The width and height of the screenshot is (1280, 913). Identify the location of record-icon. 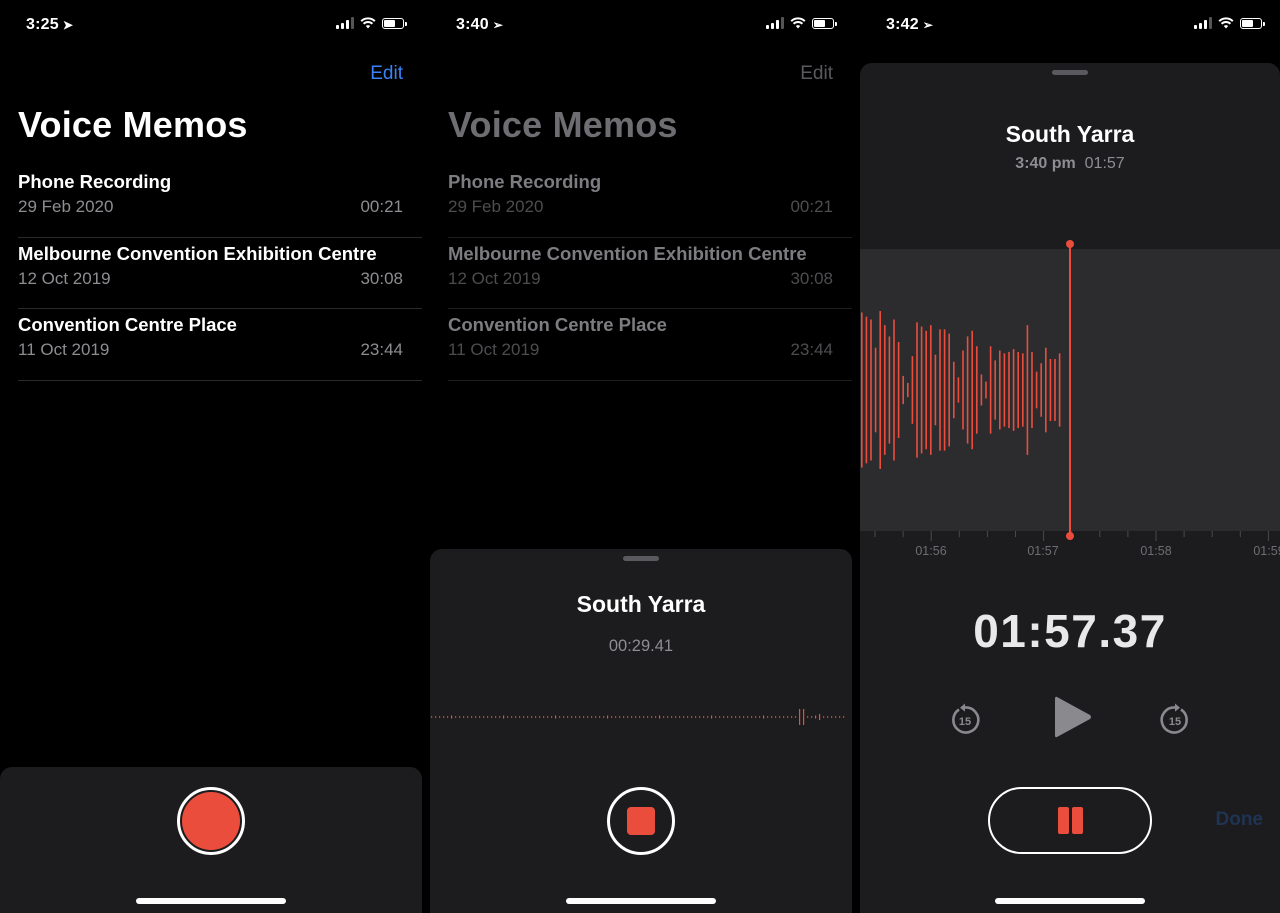
(211, 821).